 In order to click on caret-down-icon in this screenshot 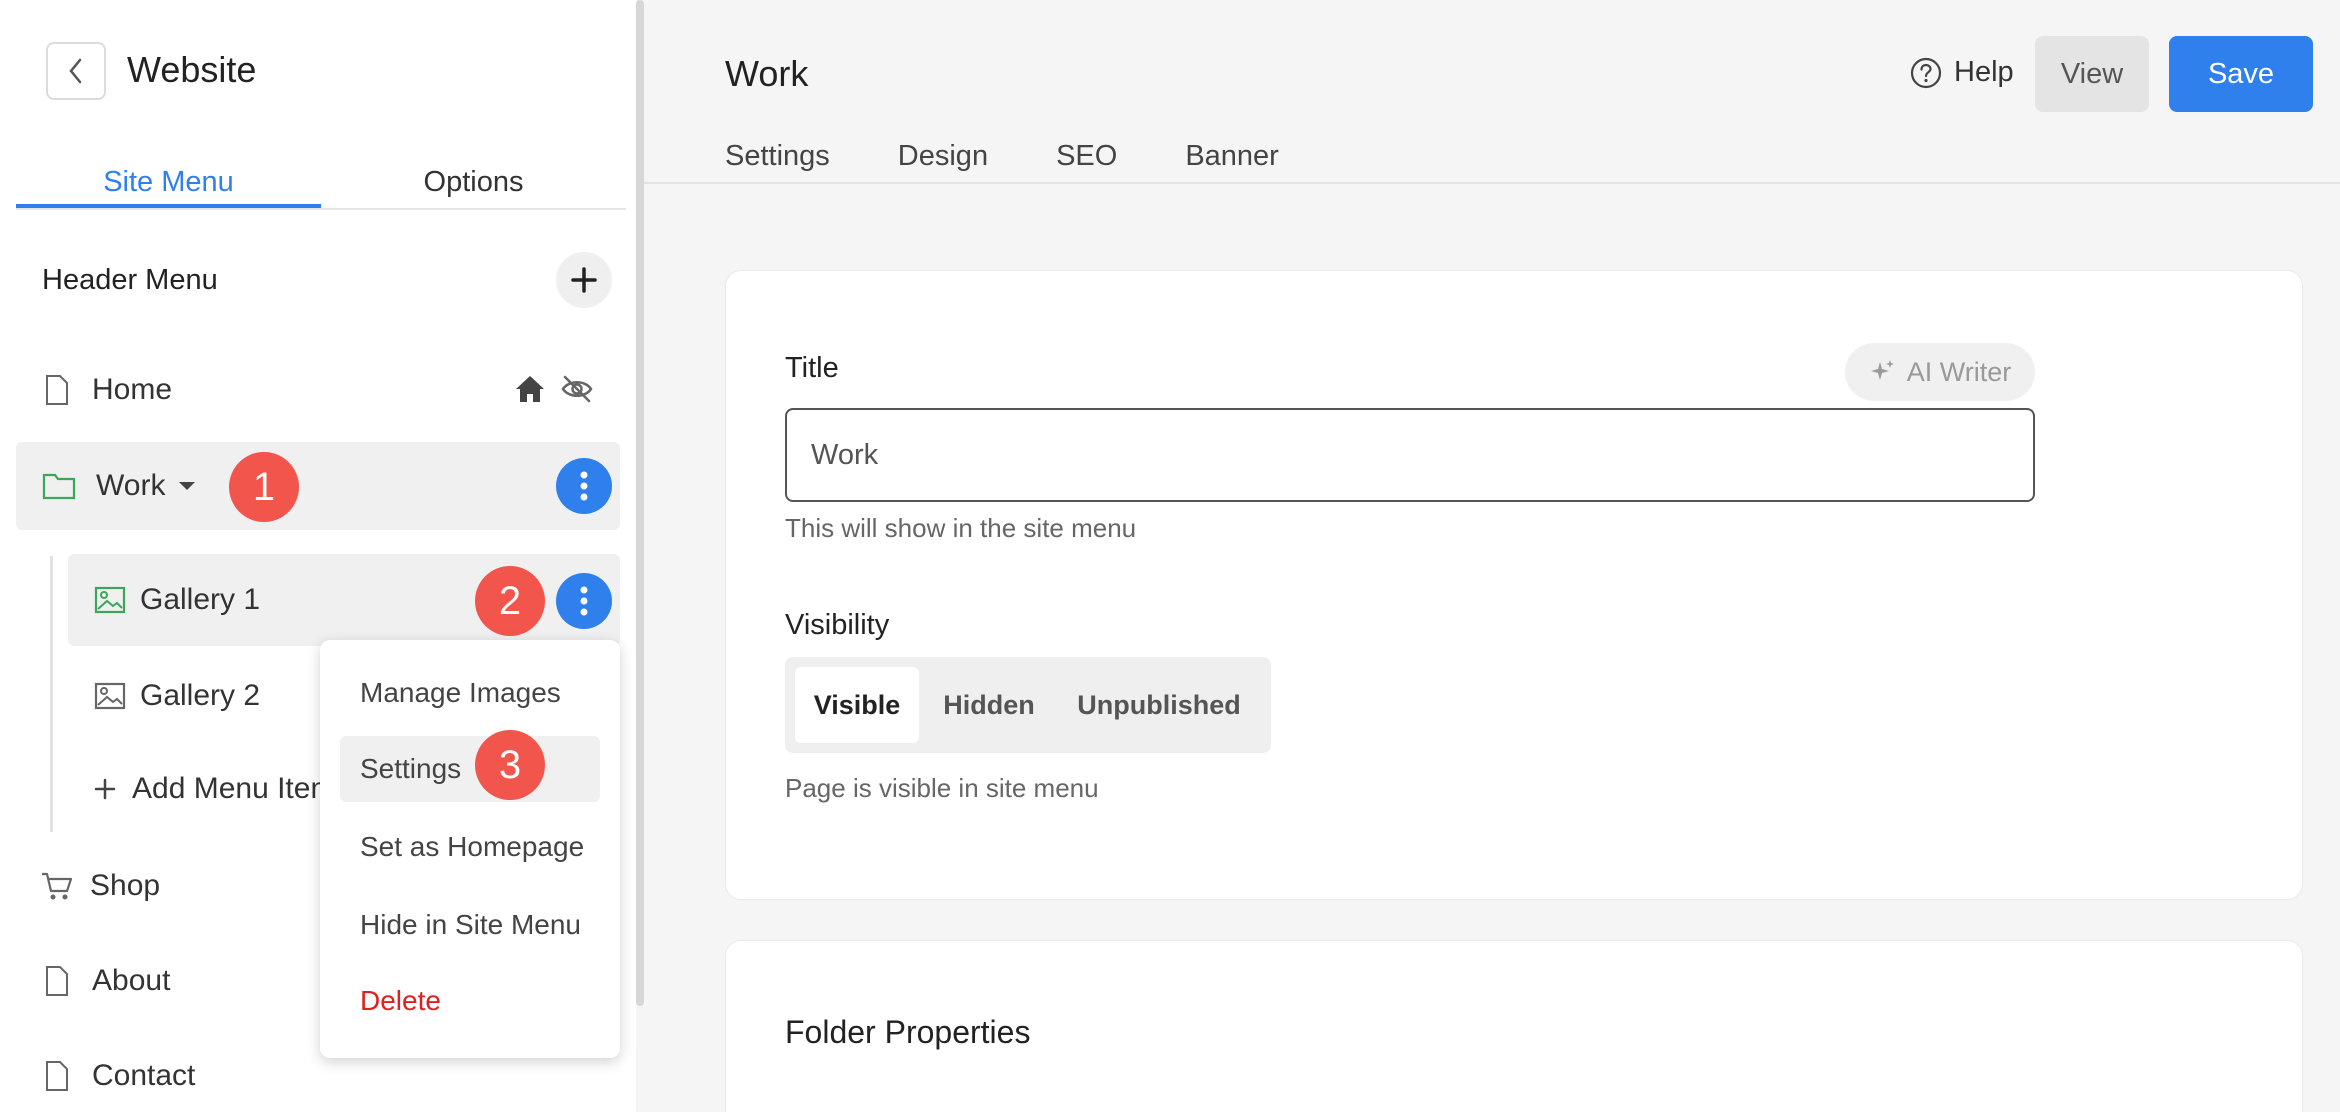, I will do `click(187, 486)`.